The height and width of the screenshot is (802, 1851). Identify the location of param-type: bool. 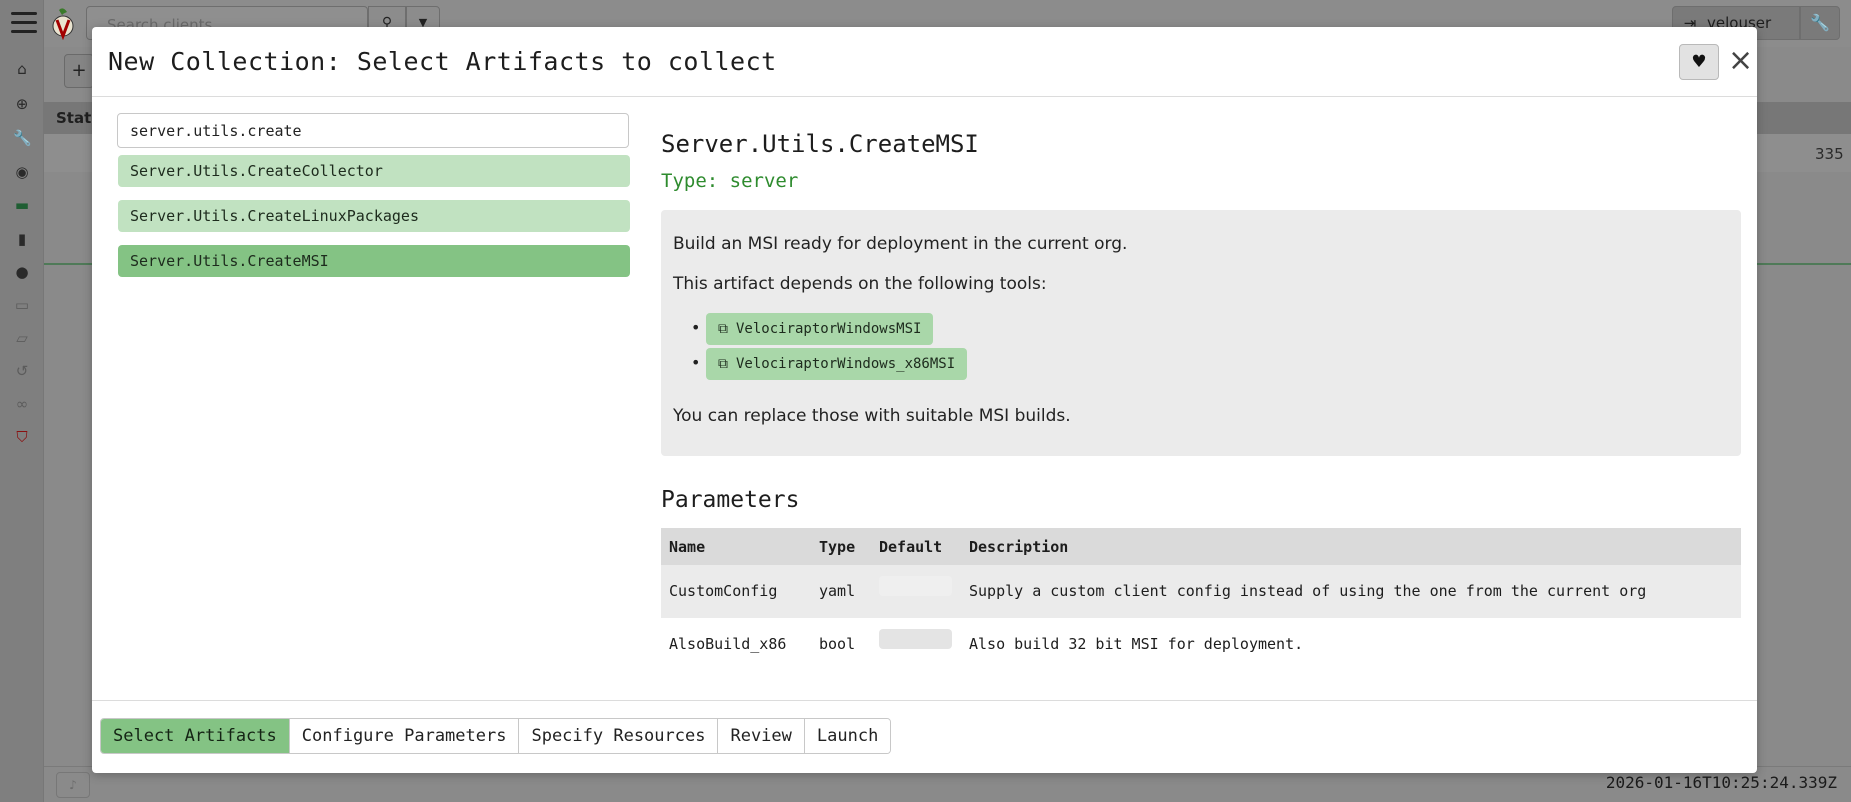
(837, 644).